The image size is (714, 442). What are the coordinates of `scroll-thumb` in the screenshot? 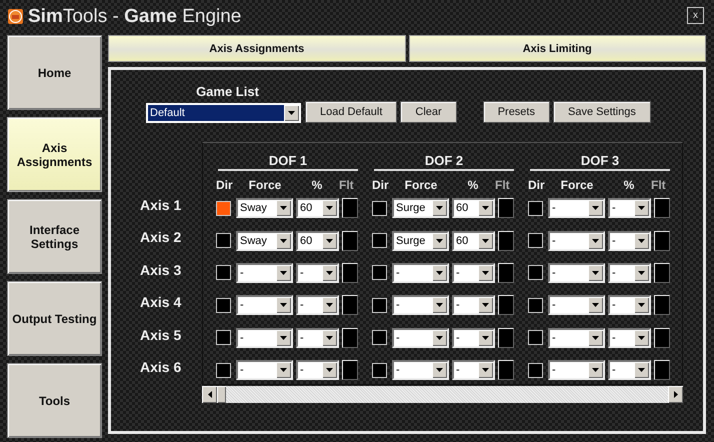 It's located at (221, 394).